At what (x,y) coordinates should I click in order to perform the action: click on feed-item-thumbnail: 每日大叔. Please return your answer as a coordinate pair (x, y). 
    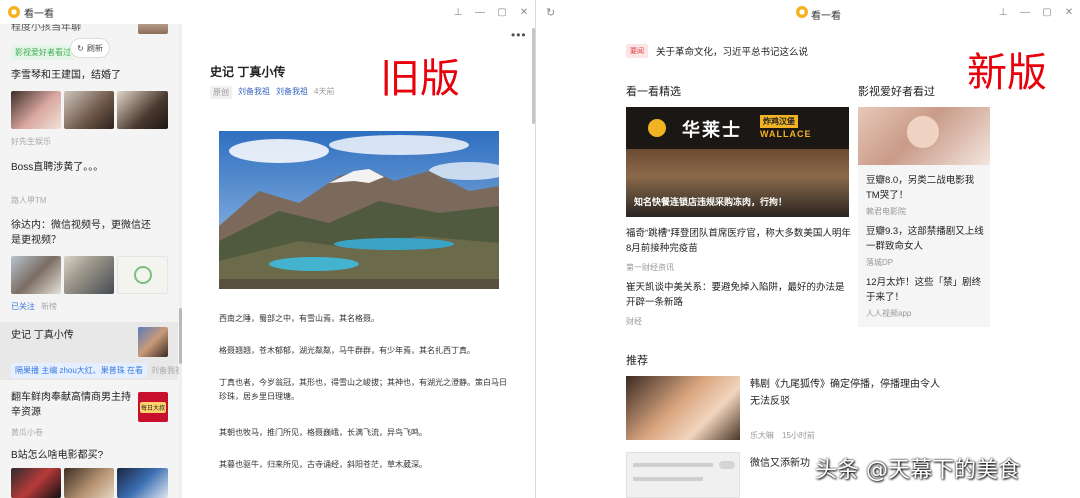
    Looking at the image, I should click on (153, 407).